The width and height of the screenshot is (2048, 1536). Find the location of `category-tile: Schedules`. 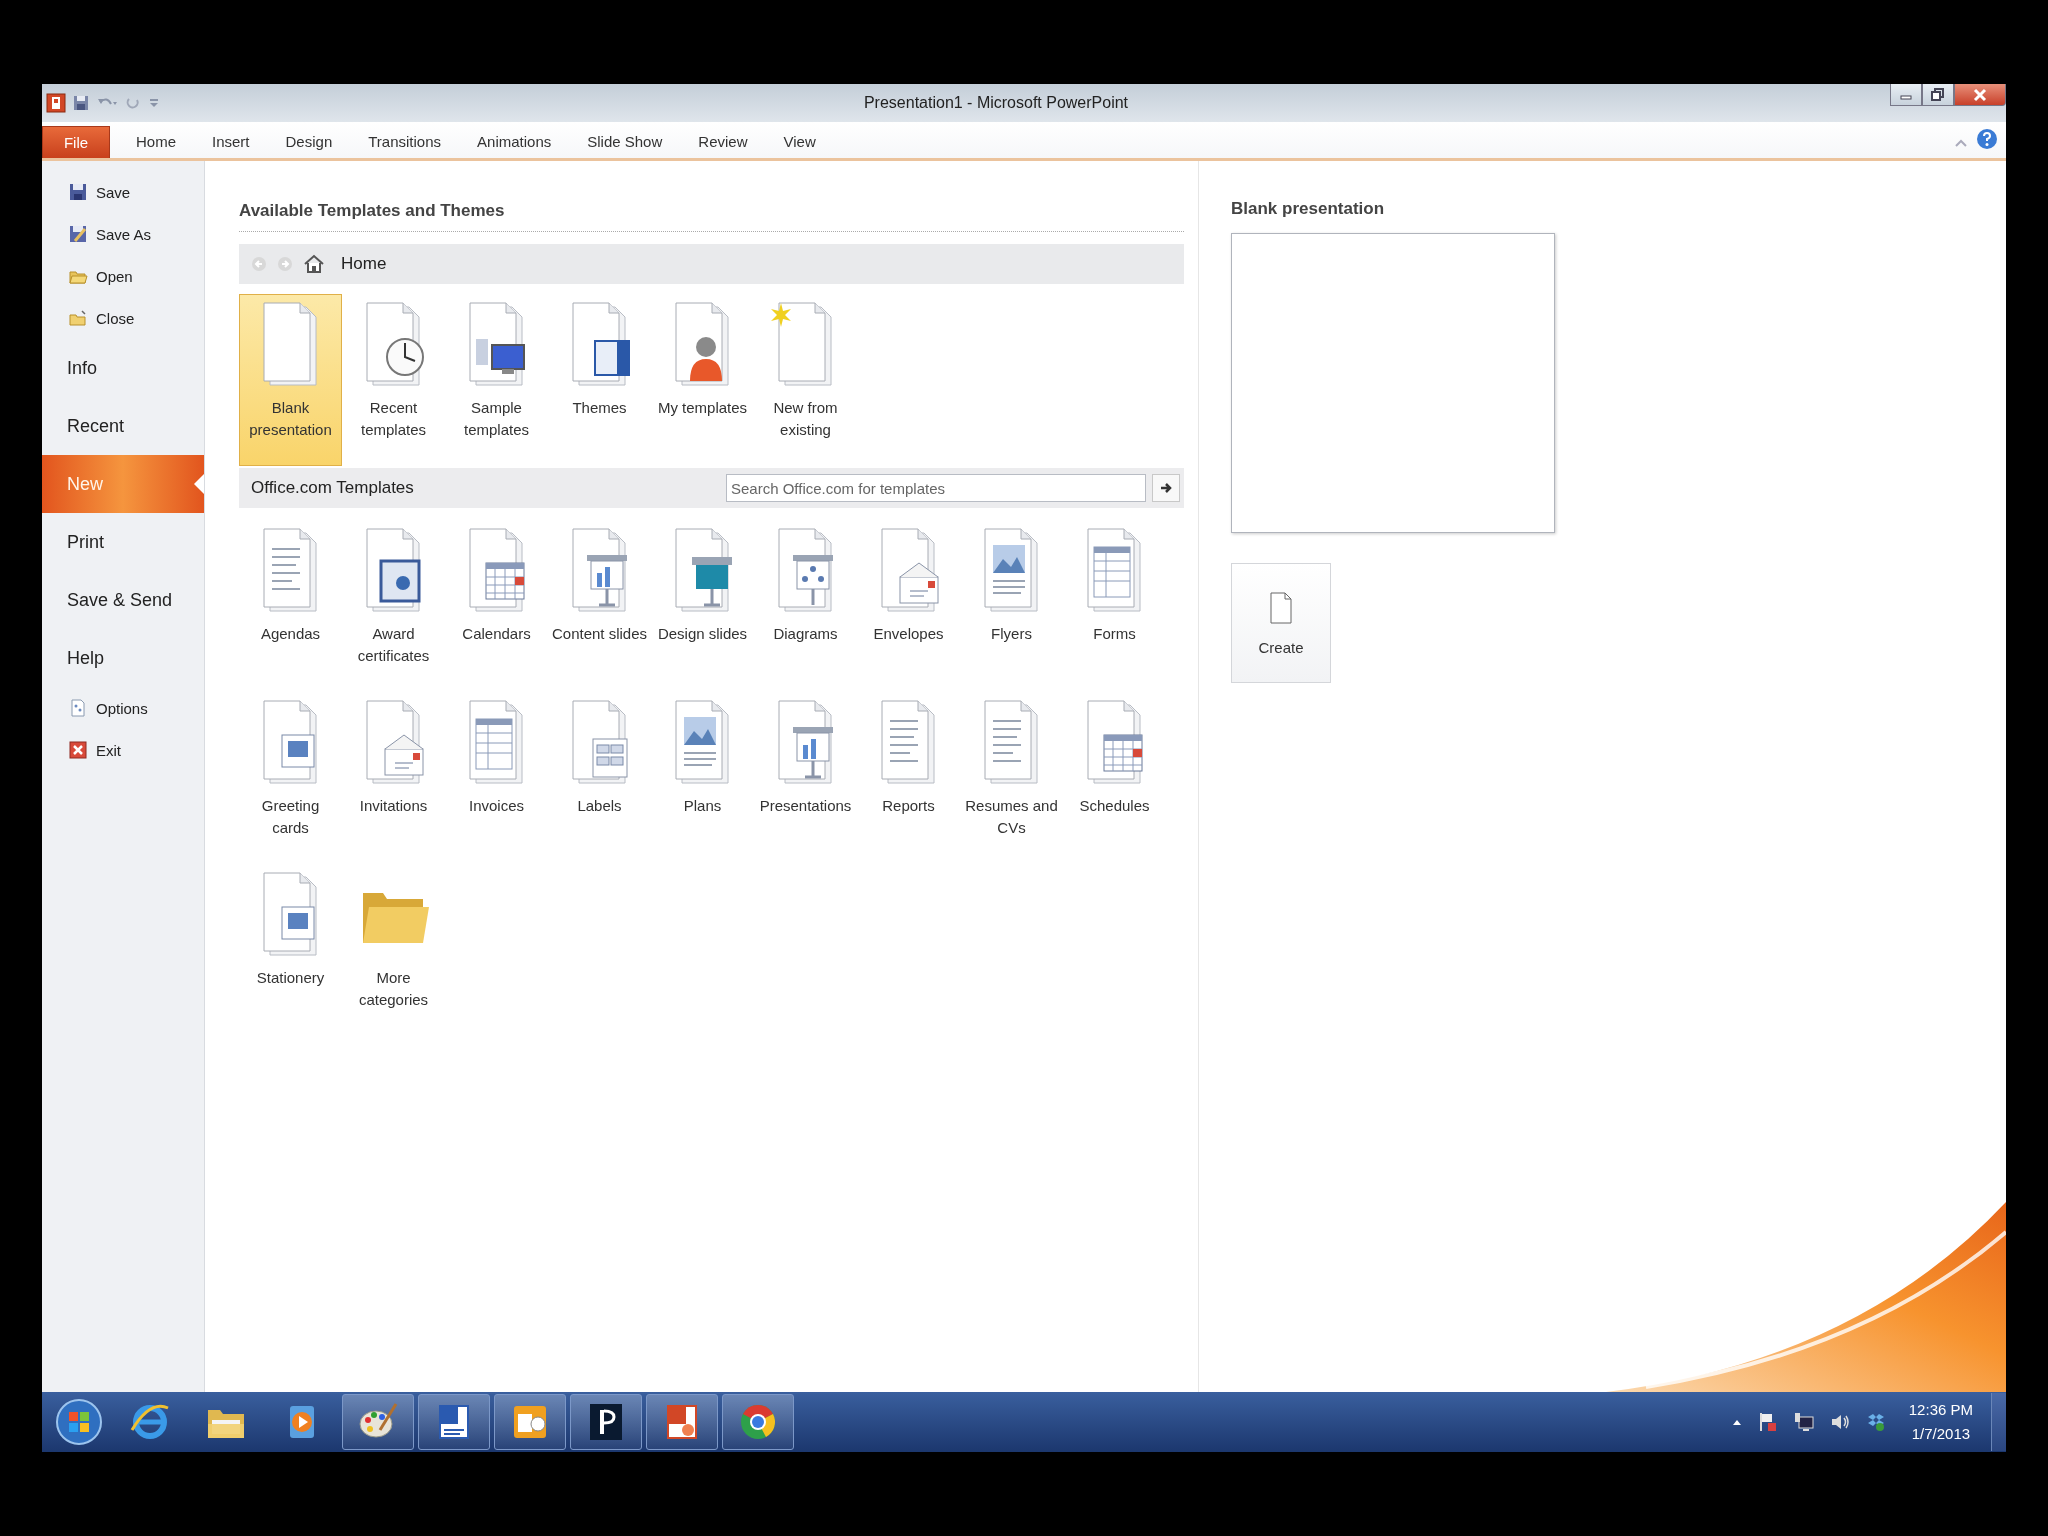

category-tile: Schedules is located at coordinates (1114, 778).